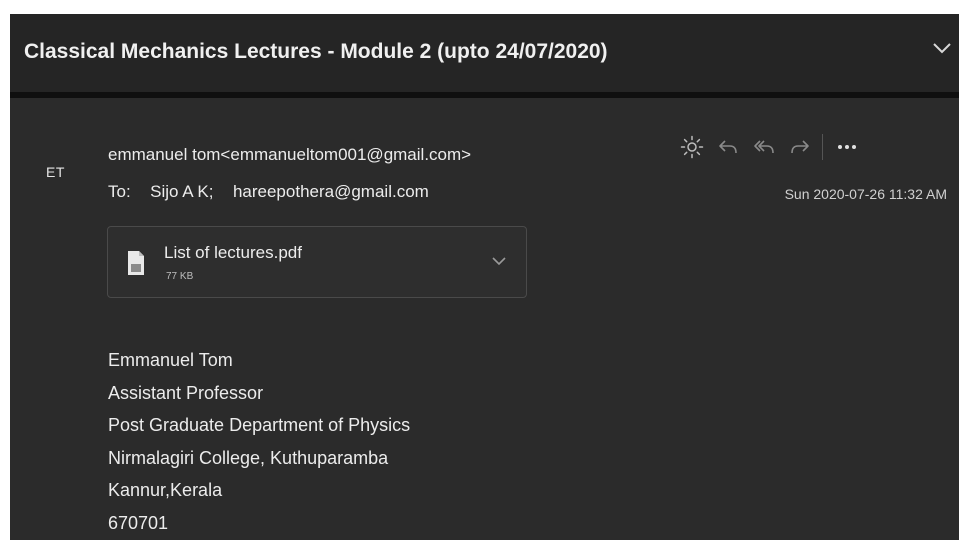 This screenshot has height=540, width=959. What do you see at coordinates (259, 425) in the screenshot?
I see `signature-line: Post Graduate Department of Physics` at bounding box center [259, 425].